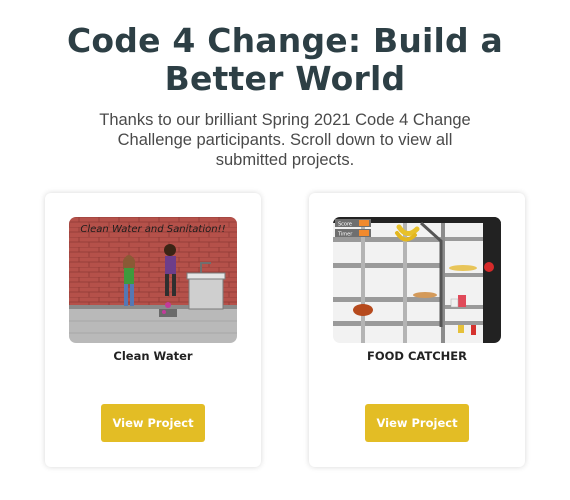 Image resolution: width=570 pixels, height=500 pixels. I want to click on project-title: FOOD CATCHER, so click(417, 356).